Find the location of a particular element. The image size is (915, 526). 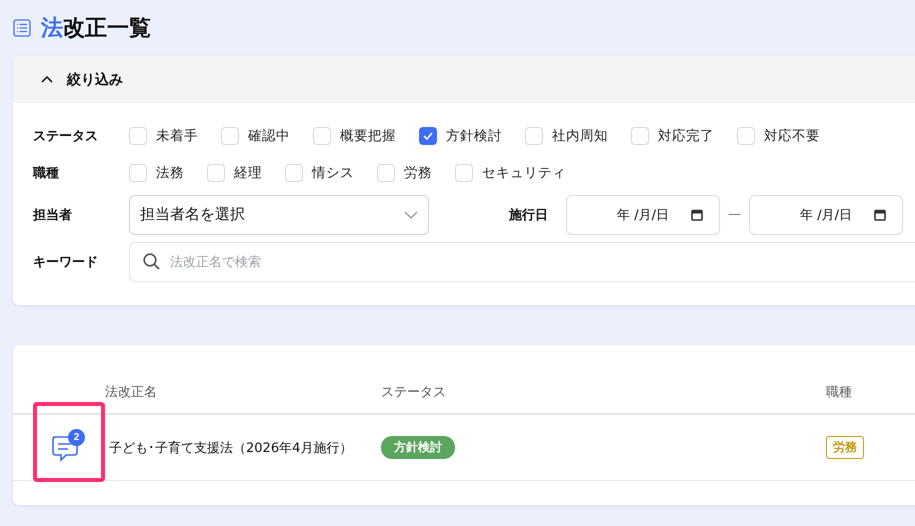

checkbox-label: 情シス is located at coordinates (333, 173).